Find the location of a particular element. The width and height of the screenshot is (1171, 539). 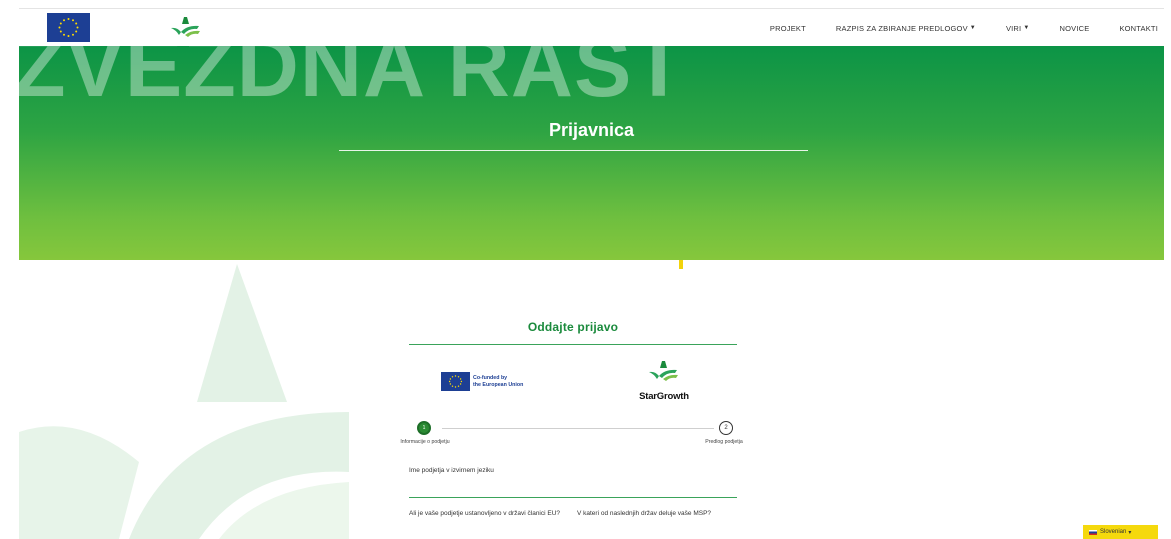

accent-mark is located at coordinates (681, 264).